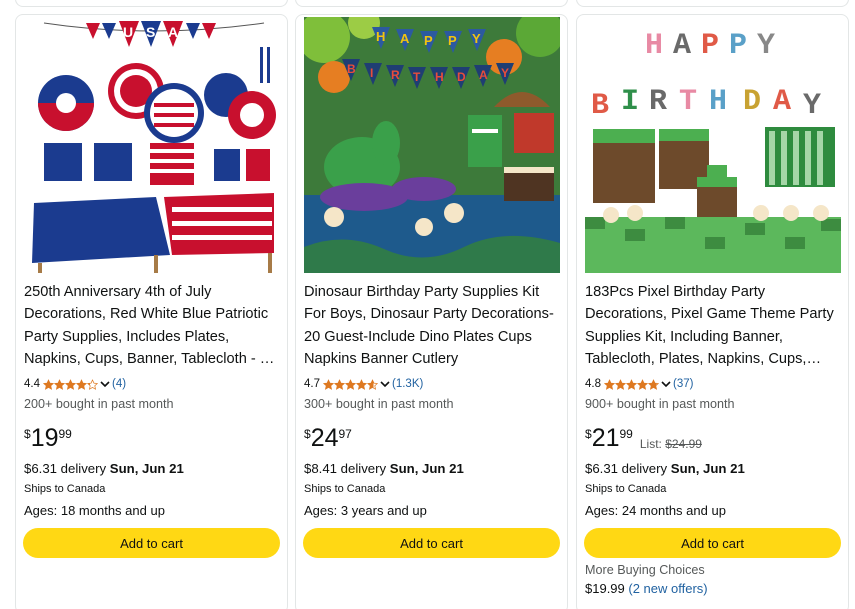 This screenshot has height=609, width=855. I want to click on price: $ 21 99 List: $24.99, so click(643, 438).